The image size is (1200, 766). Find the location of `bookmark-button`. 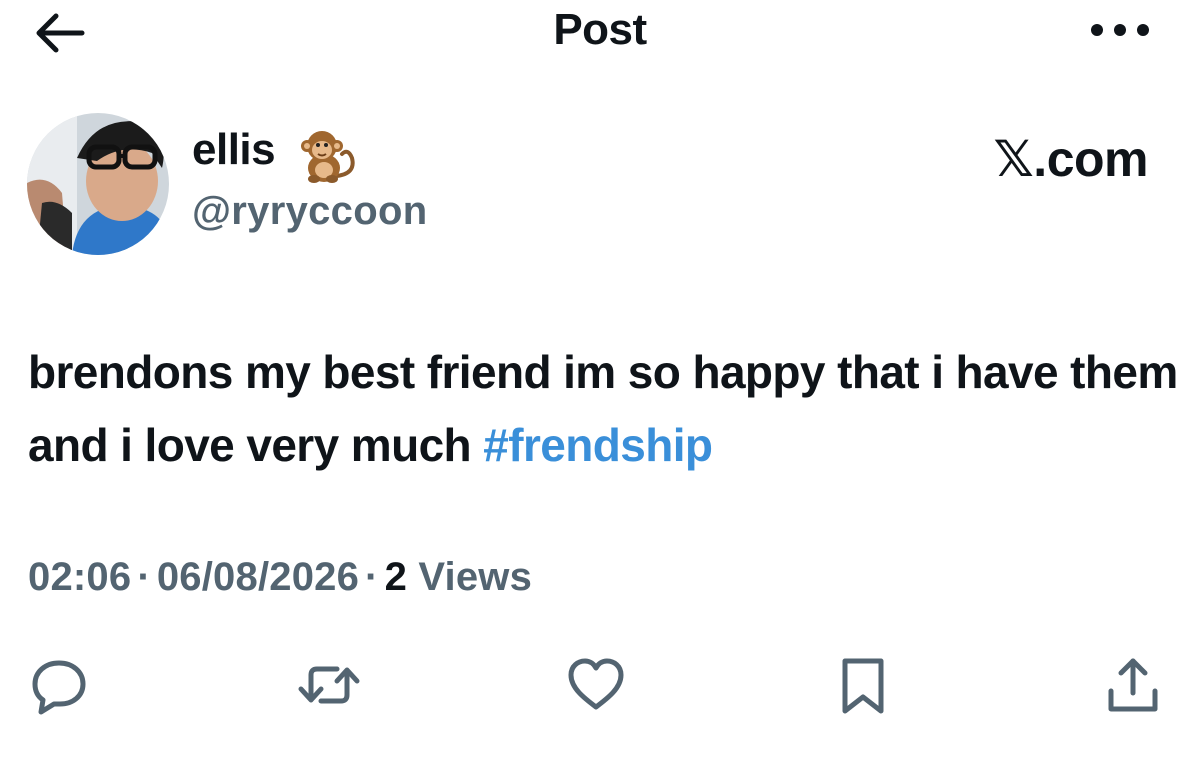

bookmark-button is located at coordinates (863, 685).